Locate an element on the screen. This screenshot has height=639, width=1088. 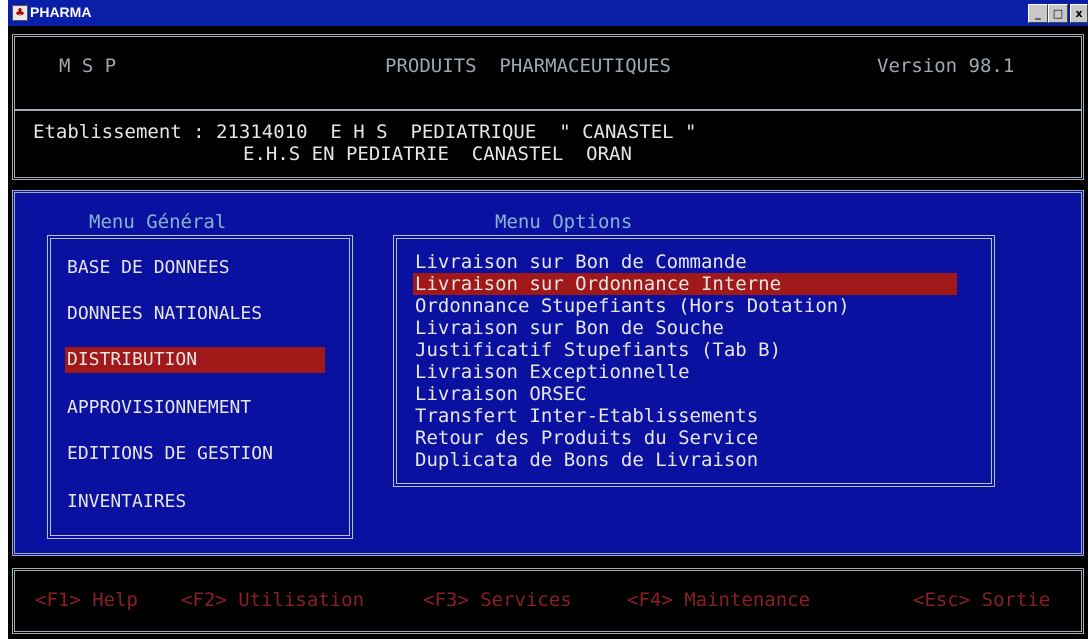
header-divider is located at coordinates (548, 110).